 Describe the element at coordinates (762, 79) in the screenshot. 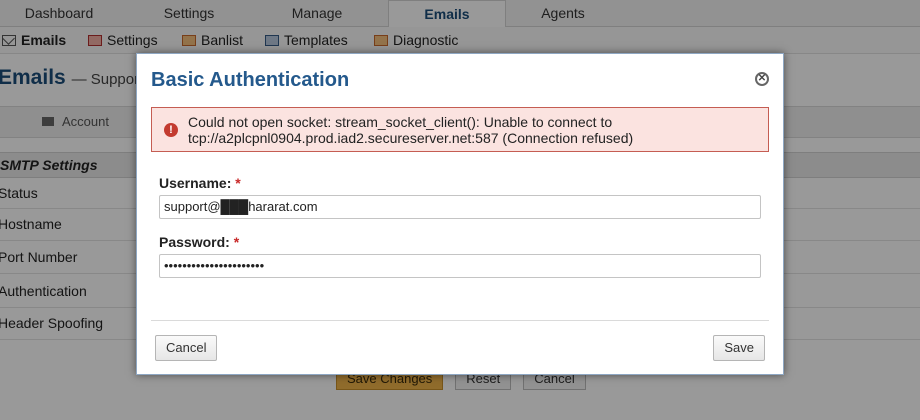

I see `close-icon: ✕` at that location.